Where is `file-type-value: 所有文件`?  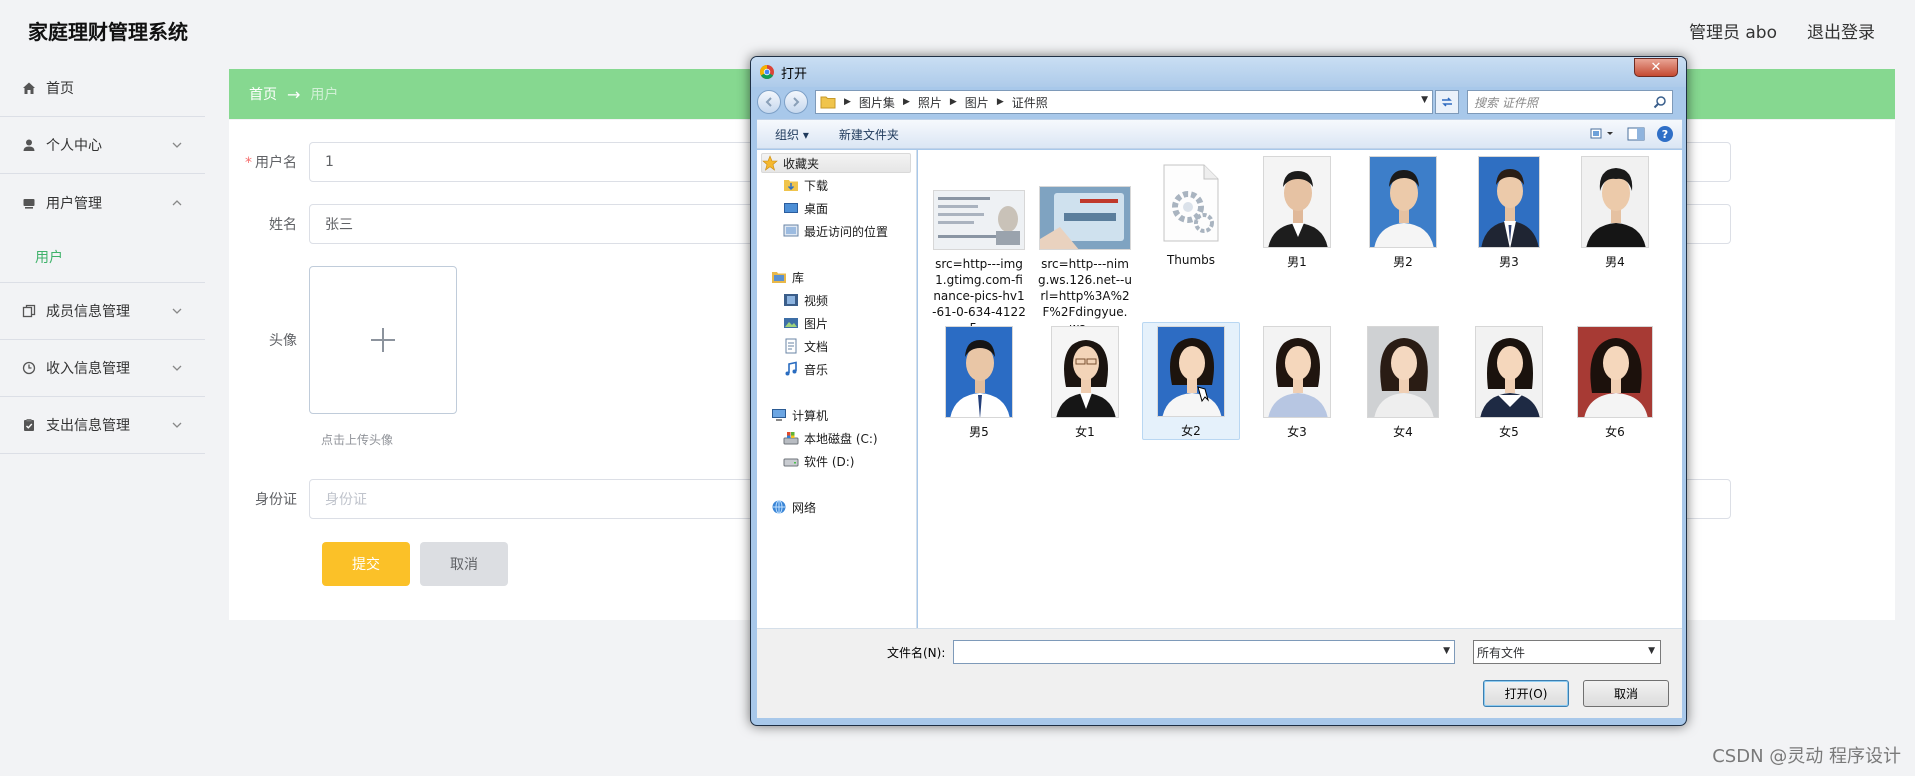 file-type-value: 所有文件 is located at coordinates (1501, 652).